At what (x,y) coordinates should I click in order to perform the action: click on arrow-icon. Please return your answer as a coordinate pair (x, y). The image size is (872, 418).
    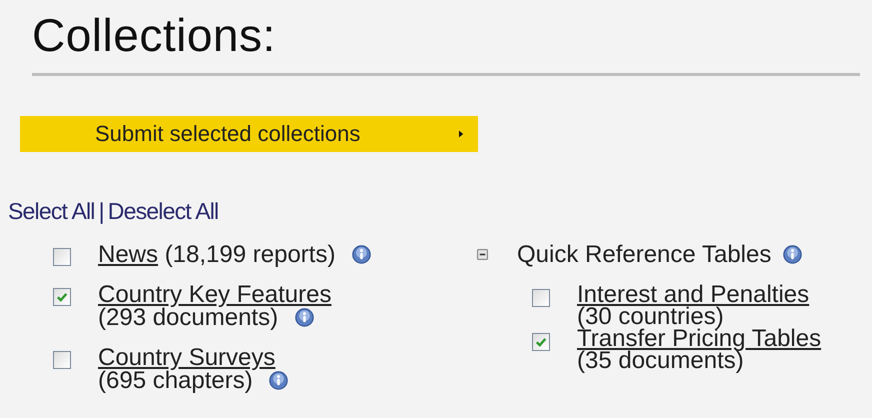
    Looking at the image, I should click on (461, 134).